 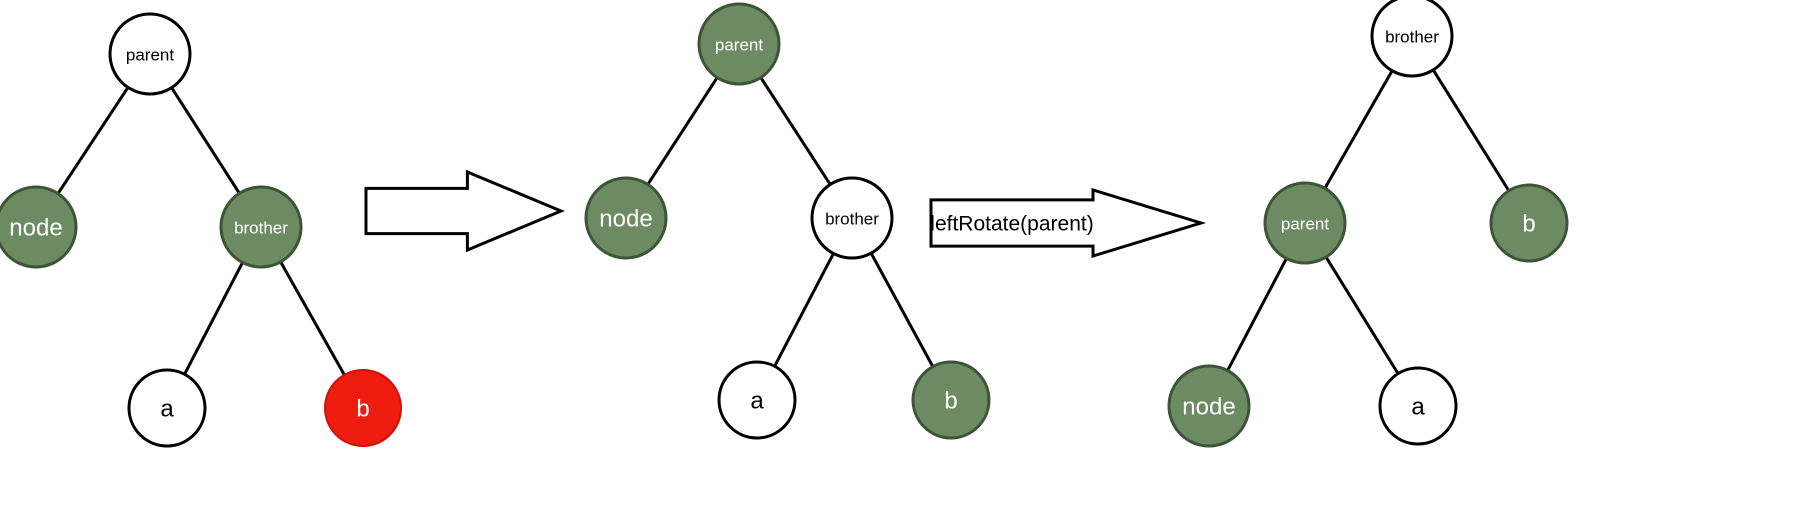 I want to click on transform-arrow: leftRotate(parent), so click(x=1068, y=223).